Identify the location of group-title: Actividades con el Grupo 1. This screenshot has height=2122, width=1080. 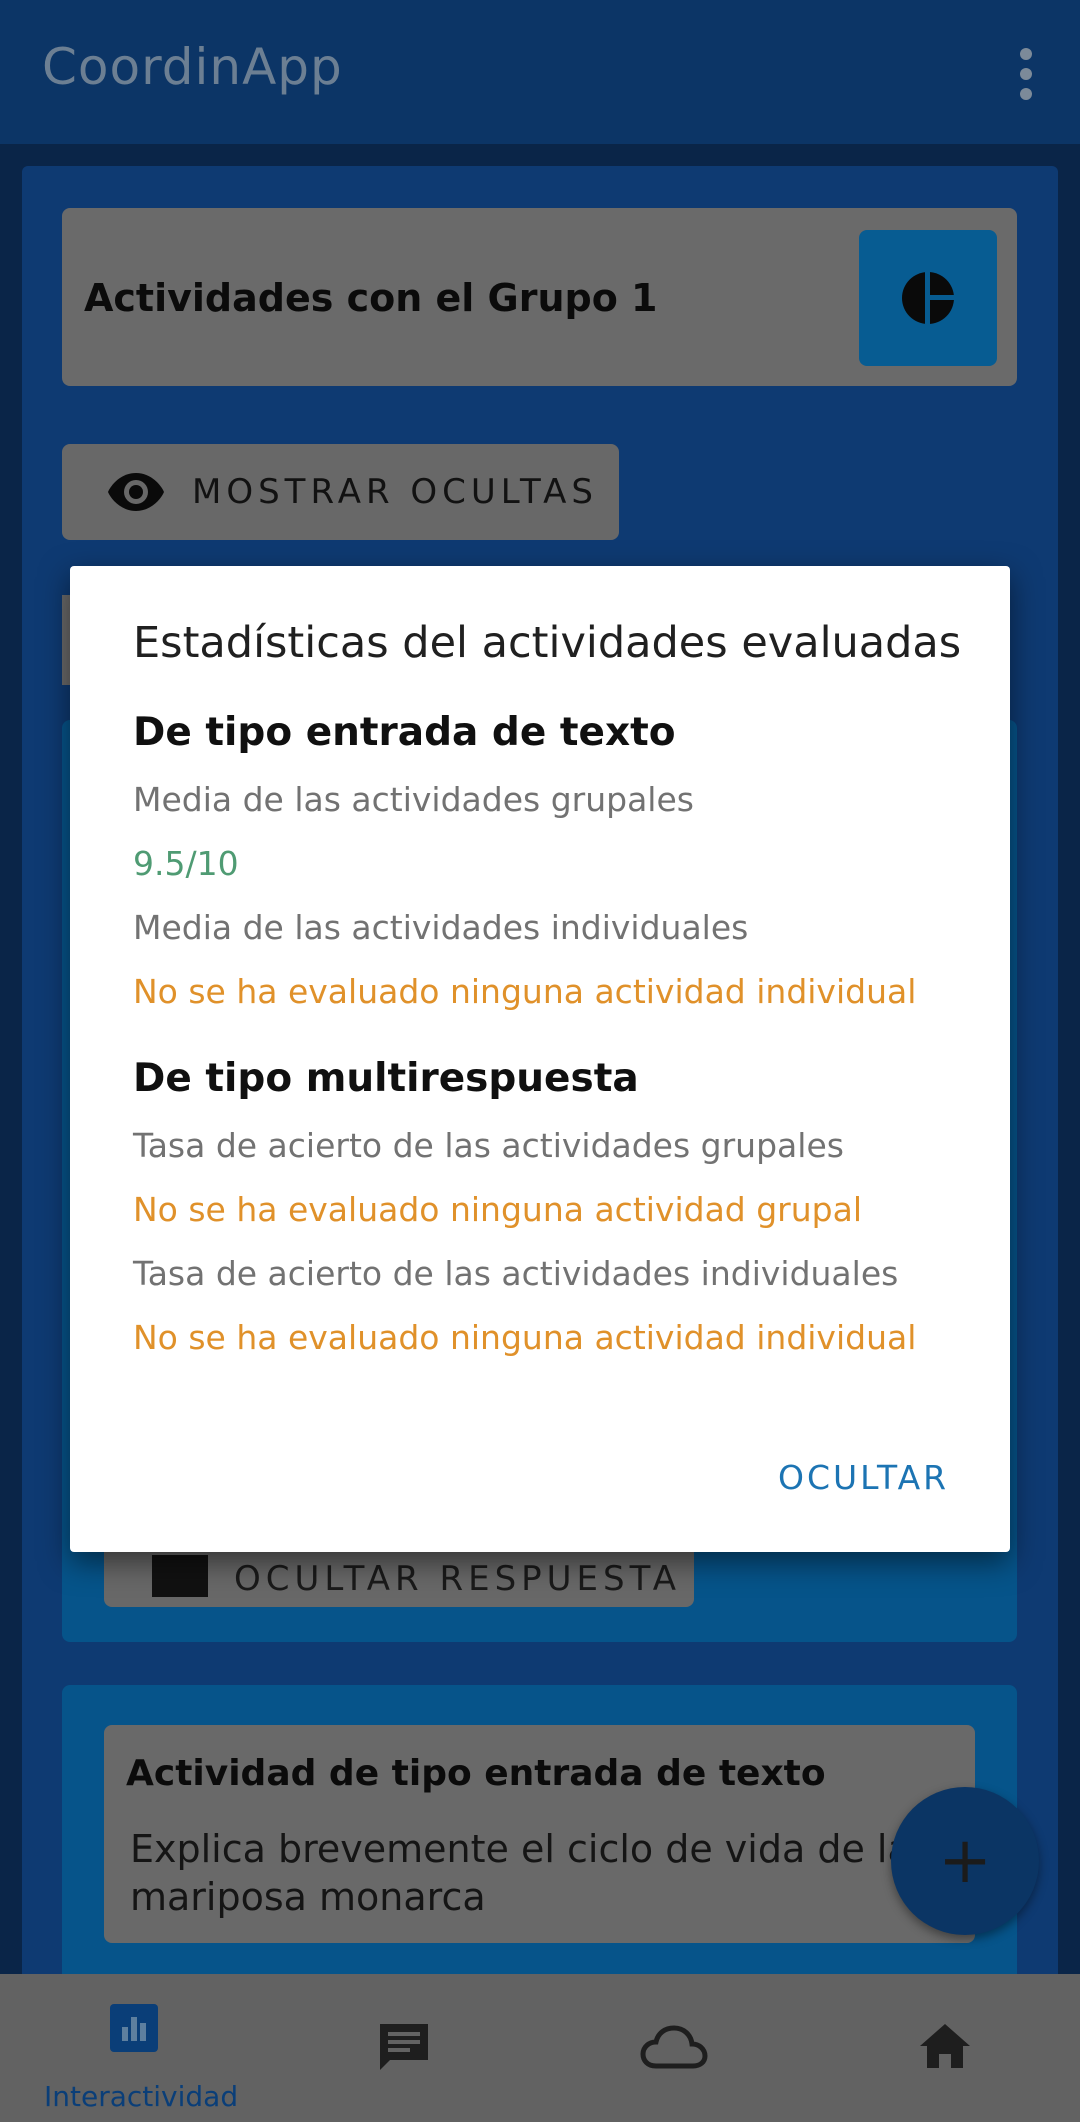
(371, 298).